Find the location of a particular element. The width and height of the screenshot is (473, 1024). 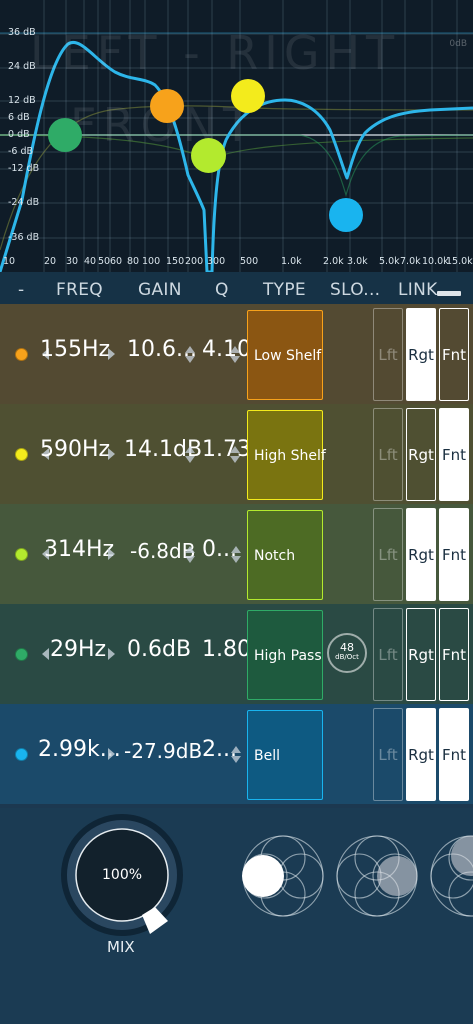

filter-type-button: High Pass is located at coordinates (285, 655).